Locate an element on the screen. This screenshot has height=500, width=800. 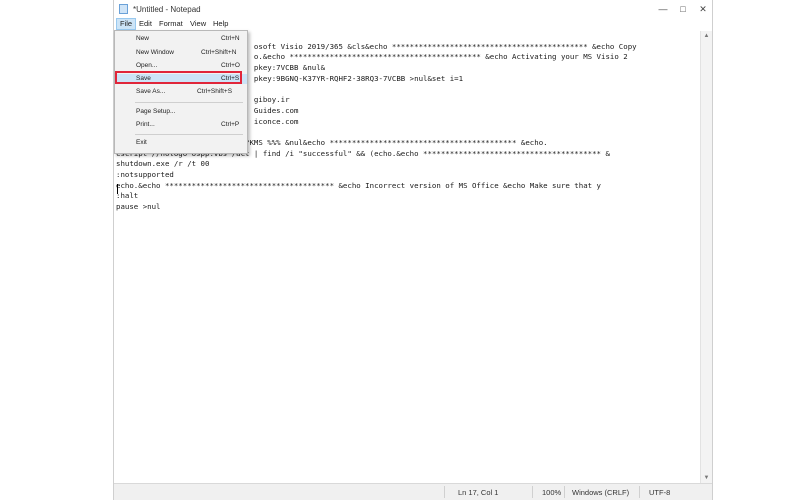
menu-edit: Edit is located at coordinates (145, 24).